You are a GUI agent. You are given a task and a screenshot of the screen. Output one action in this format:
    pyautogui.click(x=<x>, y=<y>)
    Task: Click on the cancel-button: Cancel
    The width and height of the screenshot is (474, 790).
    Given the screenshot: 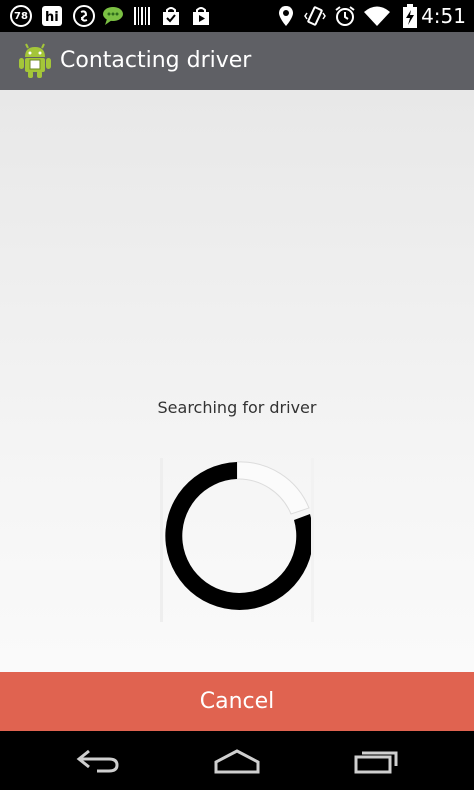 What is the action you would take?
    pyautogui.click(x=237, y=701)
    